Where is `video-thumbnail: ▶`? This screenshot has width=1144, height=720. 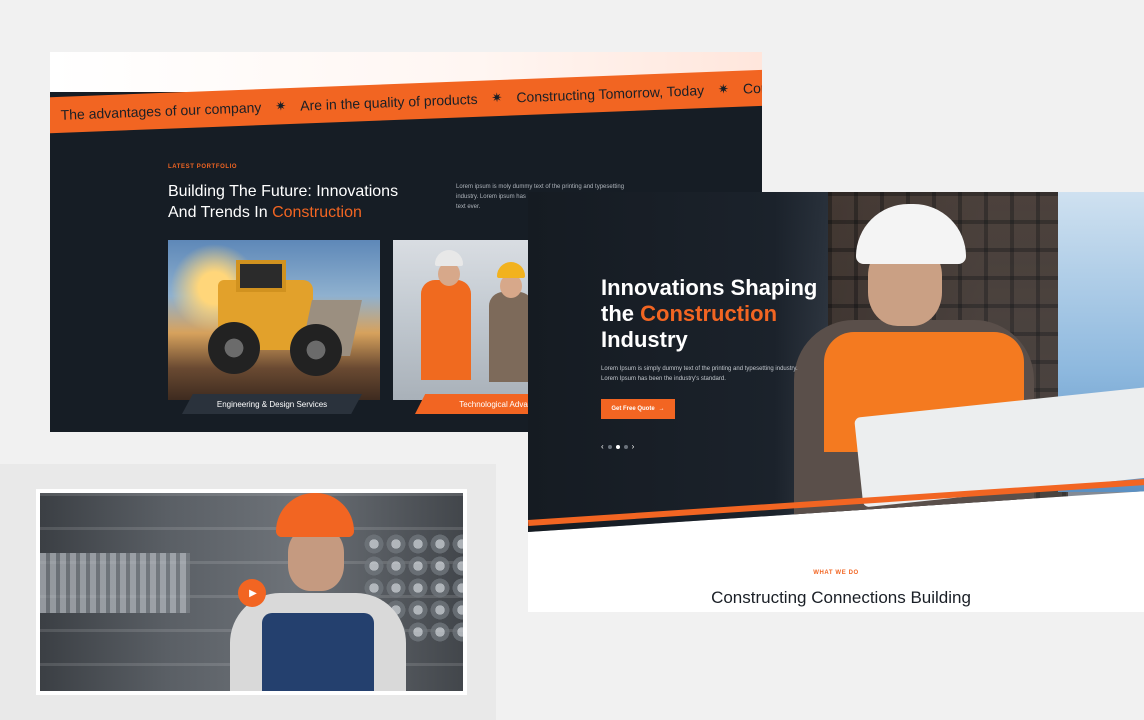
video-thumbnail: ▶ is located at coordinates (251, 592).